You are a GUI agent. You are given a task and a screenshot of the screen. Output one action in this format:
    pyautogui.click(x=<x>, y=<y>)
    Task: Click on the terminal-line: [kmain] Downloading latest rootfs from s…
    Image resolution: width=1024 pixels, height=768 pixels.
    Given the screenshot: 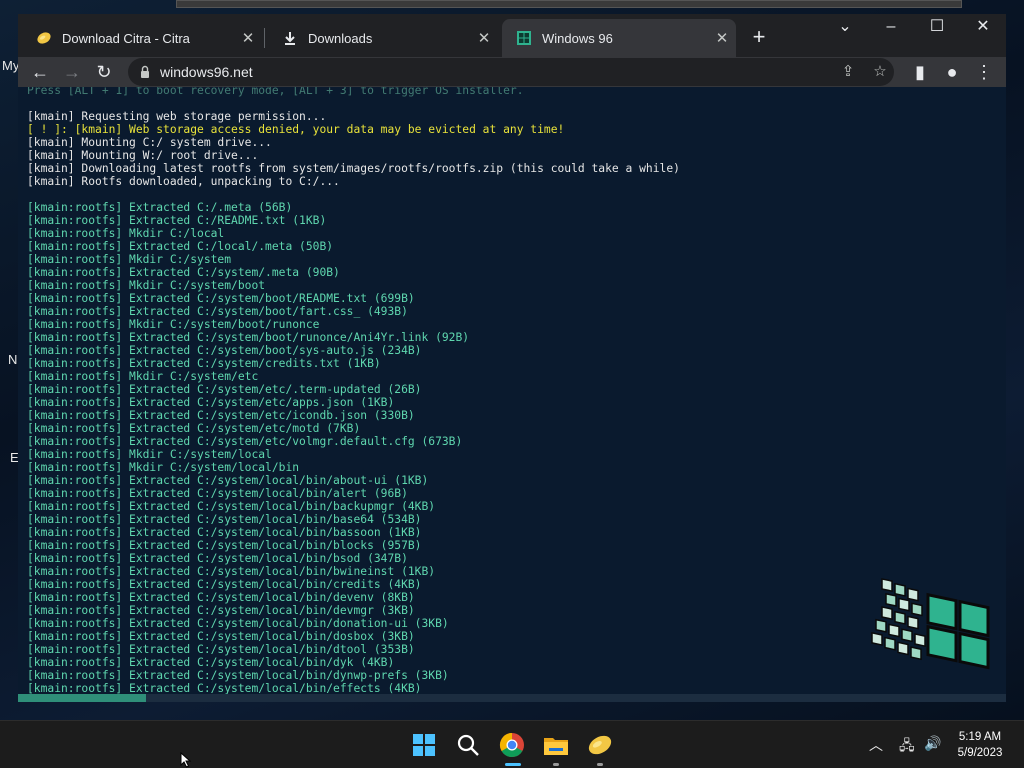 What is the action you would take?
    pyautogui.click(x=353, y=168)
    